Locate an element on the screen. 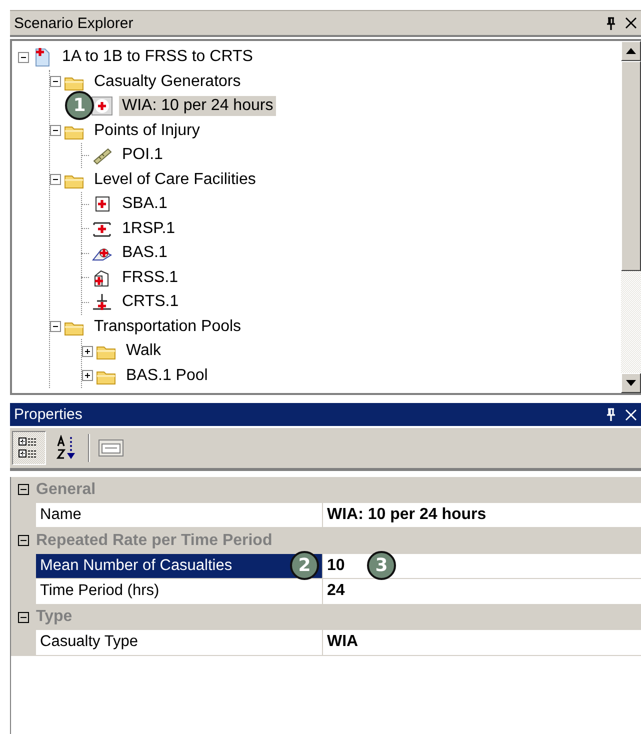 Image resolution: width=641 pixels, height=734 pixels. down-arrow-icon is located at coordinates (631, 383).